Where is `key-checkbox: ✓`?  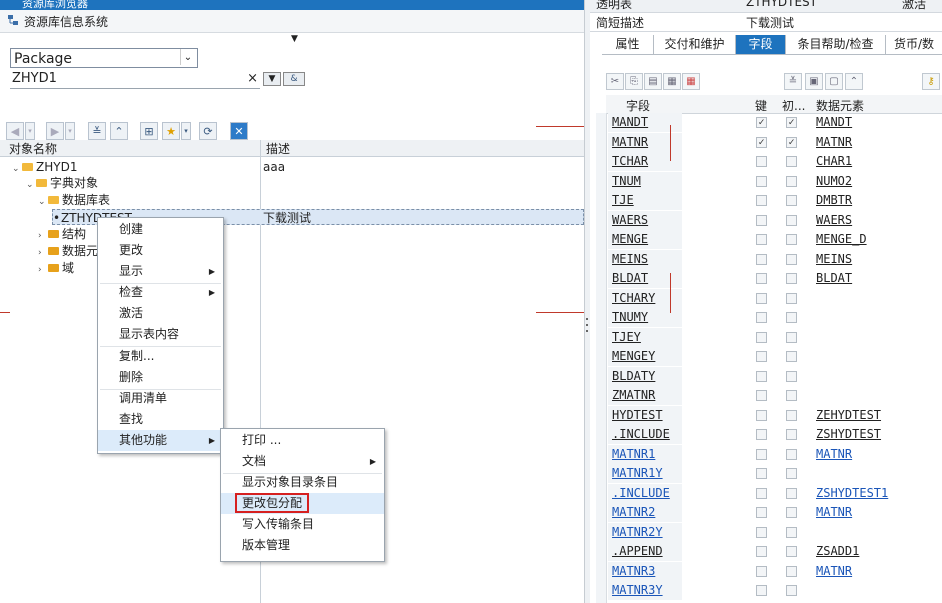 key-checkbox: ✓ is located at coordinates (761, 142).